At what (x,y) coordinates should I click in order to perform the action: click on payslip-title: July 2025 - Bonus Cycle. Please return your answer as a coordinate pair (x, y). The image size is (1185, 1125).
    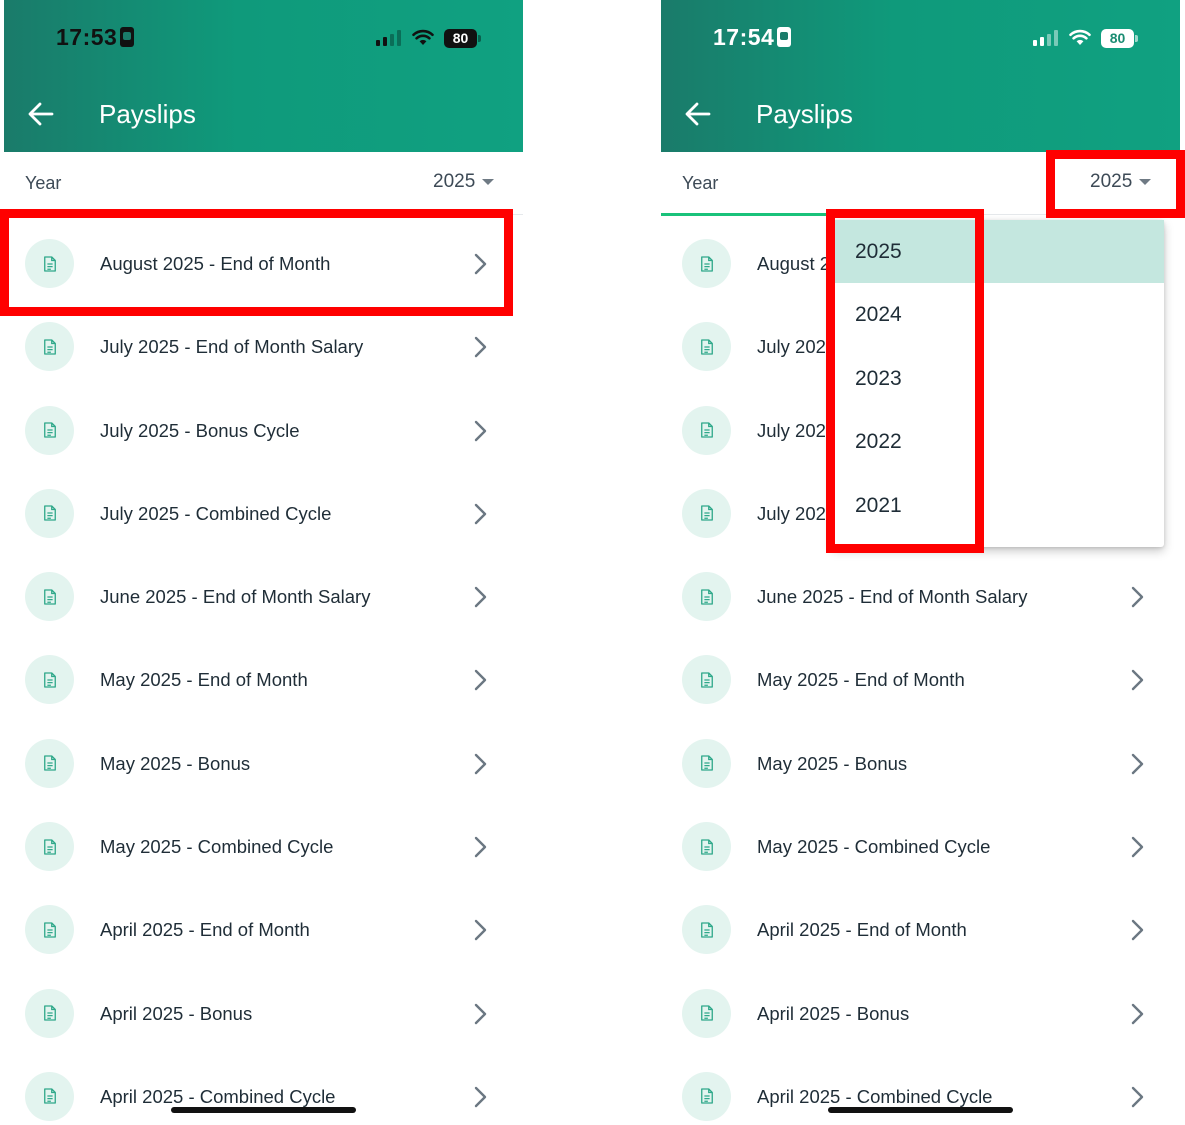
    Looking at the image, I should click on (200, 430).